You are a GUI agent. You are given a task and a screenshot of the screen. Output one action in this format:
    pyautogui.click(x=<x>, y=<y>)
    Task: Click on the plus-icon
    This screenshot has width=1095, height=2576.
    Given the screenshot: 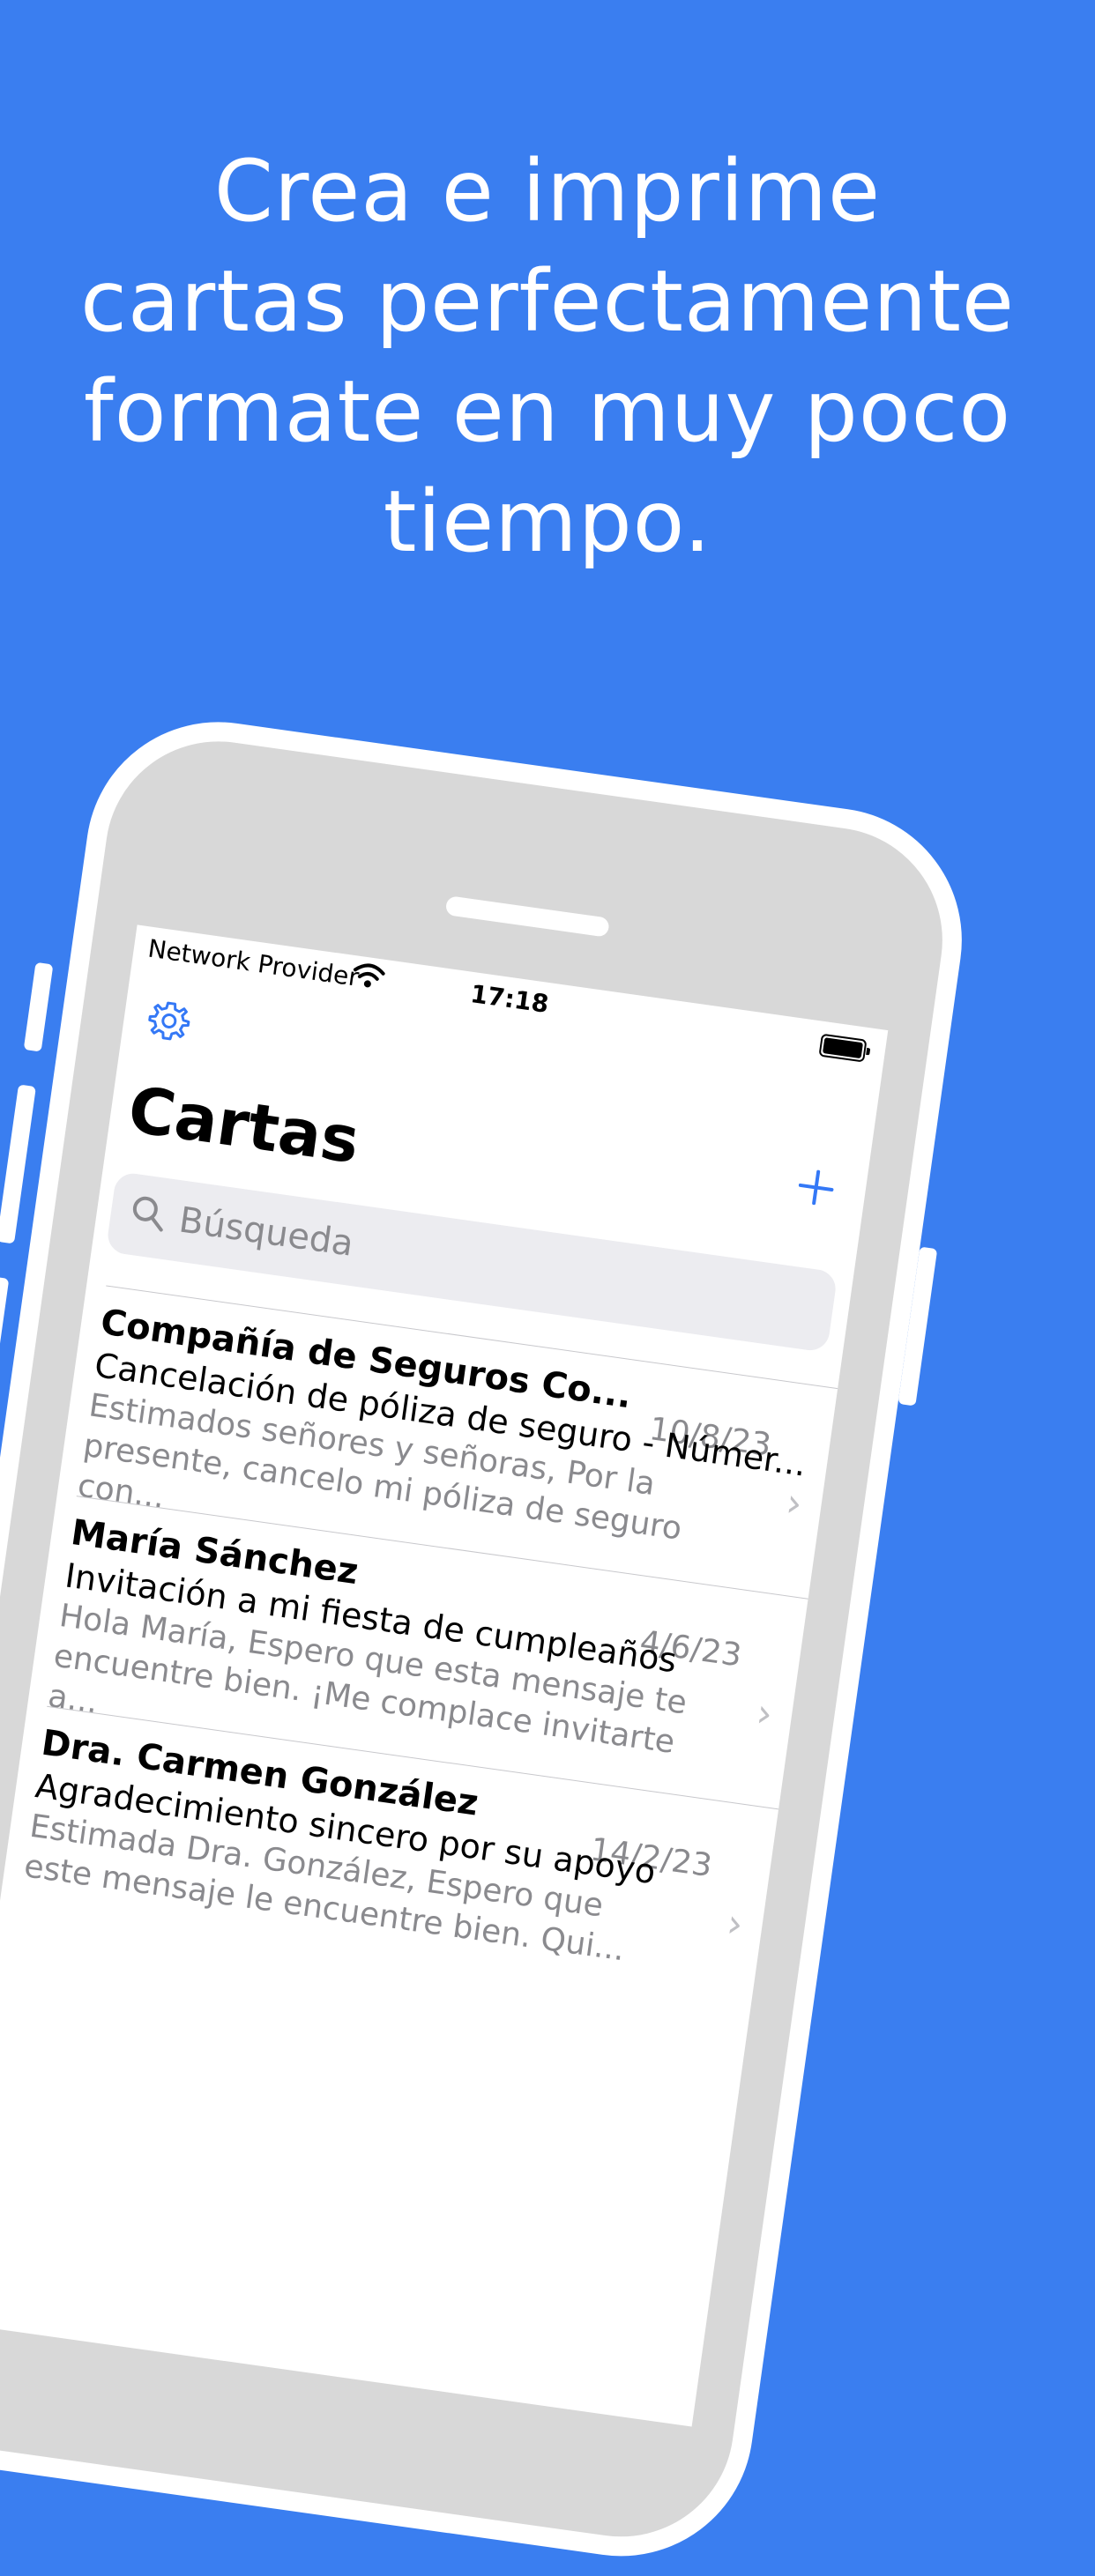 What is the action you would take?
    pyautogui.click(x=816, y=1187)
    